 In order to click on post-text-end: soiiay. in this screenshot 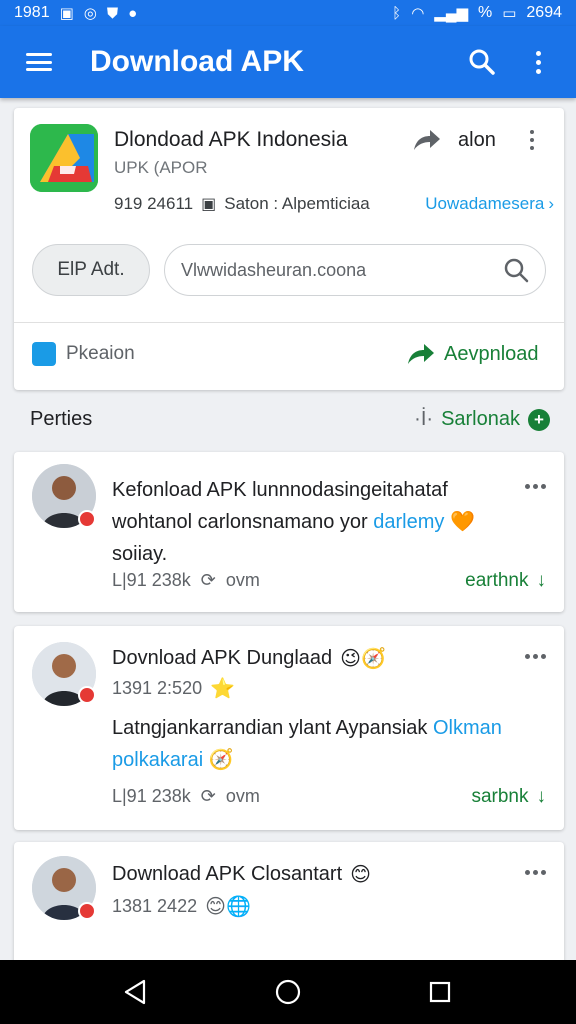, I will do `click(140, 554)`.